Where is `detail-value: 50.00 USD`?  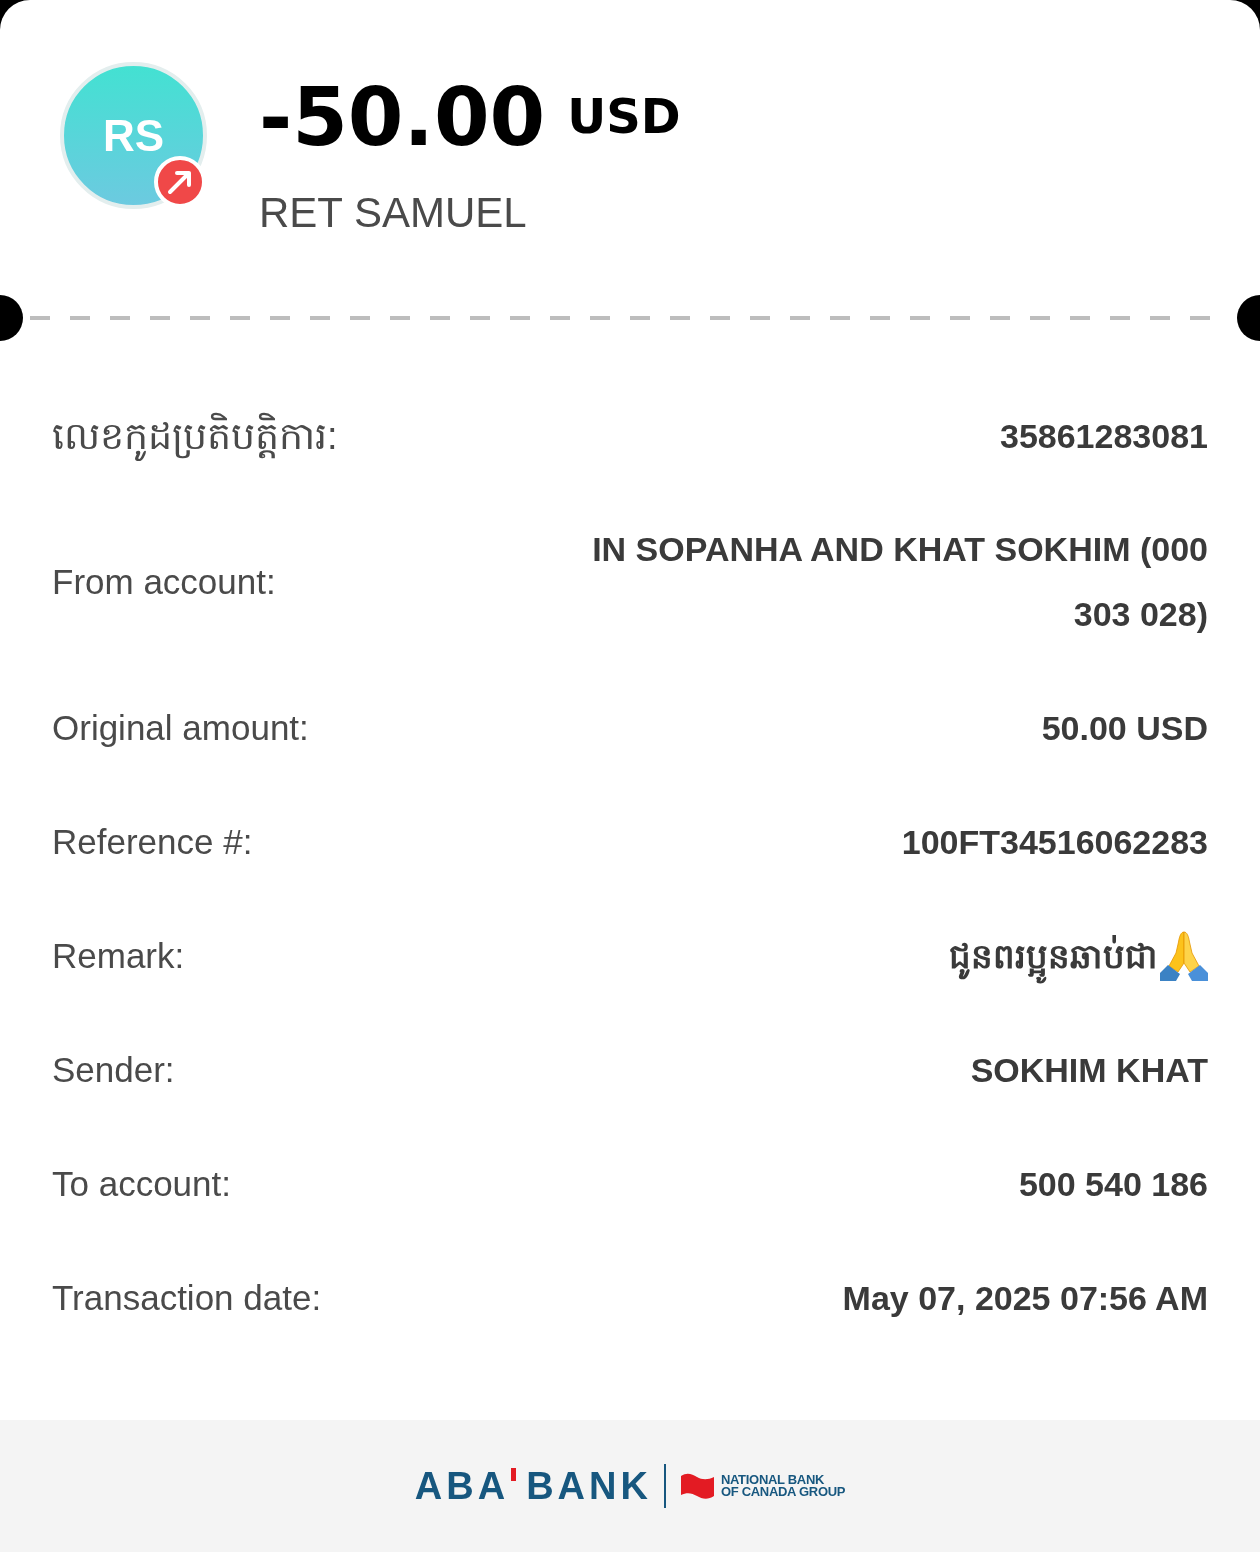 detail-value: 50.00 USD is located at coordinates (1124, 728).